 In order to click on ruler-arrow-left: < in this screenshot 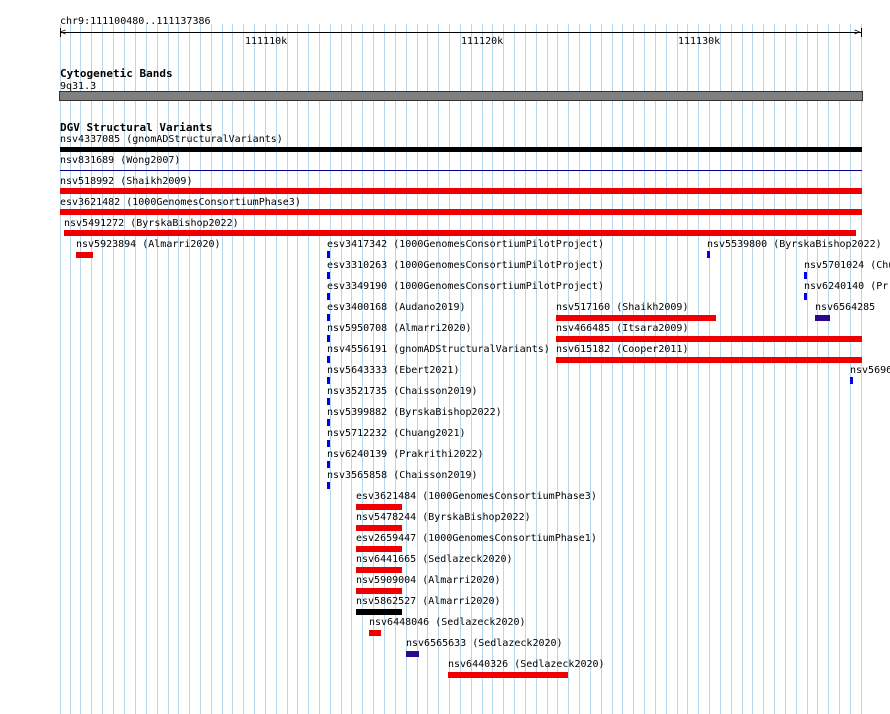, I will do `click(63, 32)`.